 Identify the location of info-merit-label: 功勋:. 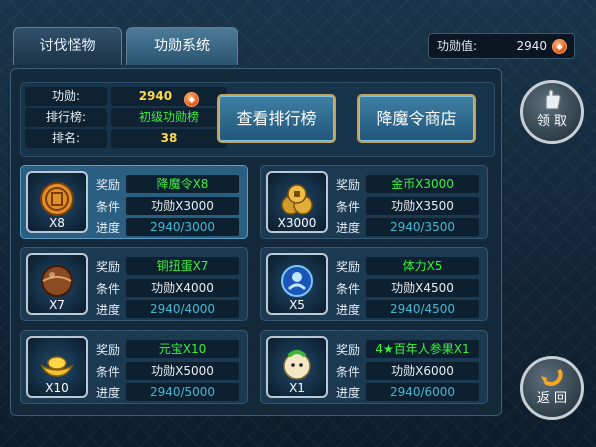
(66, 96).